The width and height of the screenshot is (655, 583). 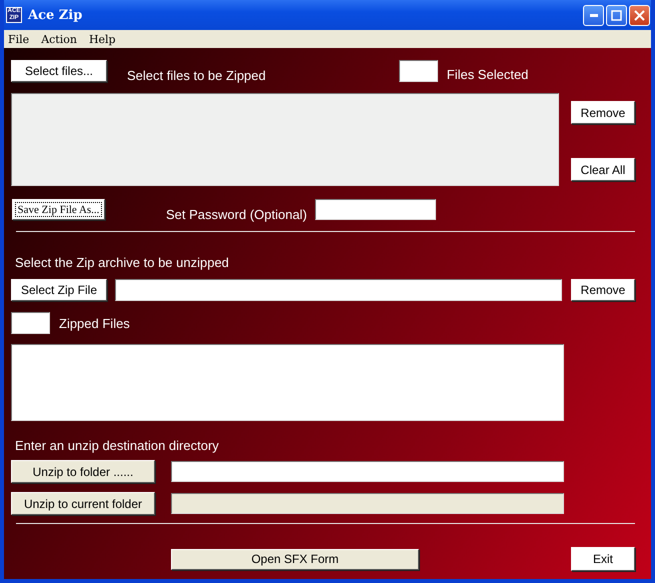 I want to click on menu-item: Help, so click(x=102, y=39).